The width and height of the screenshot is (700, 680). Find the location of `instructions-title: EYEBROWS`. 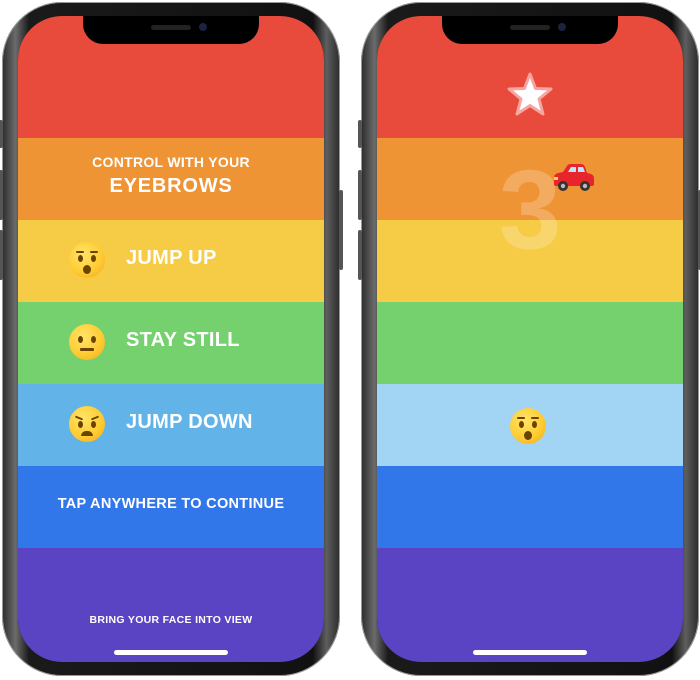

instructions-title: EYEBROWS is located at coordinates (171, 186).